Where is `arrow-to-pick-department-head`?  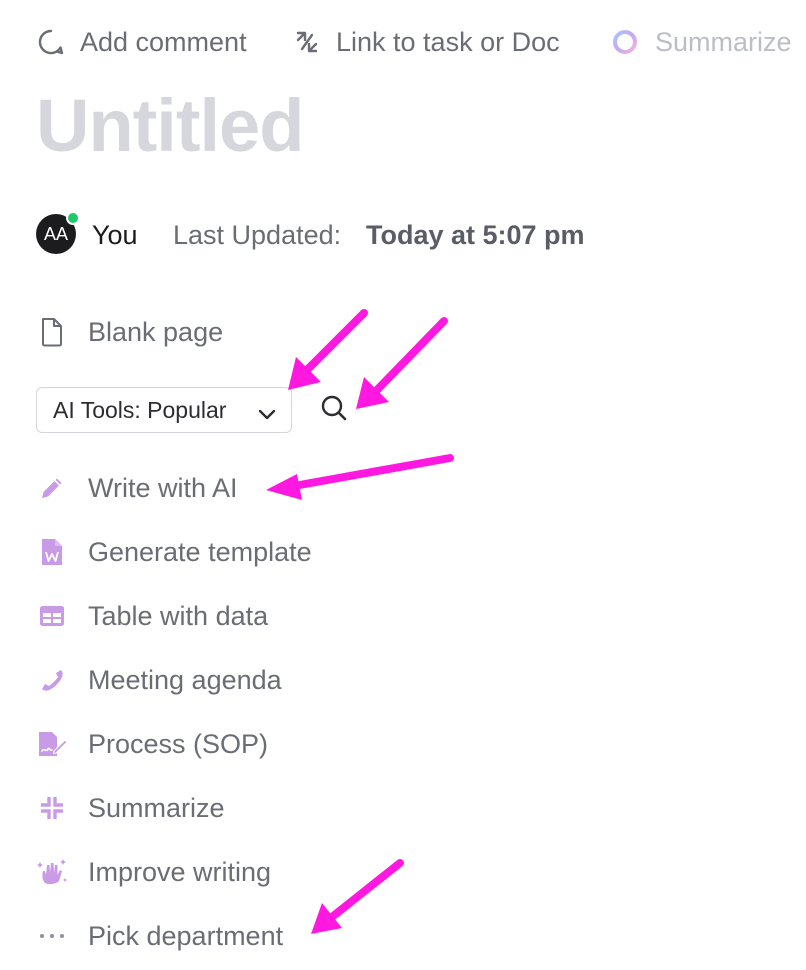
arrow-to-pick-department-head is located at coordinates (326, 918).